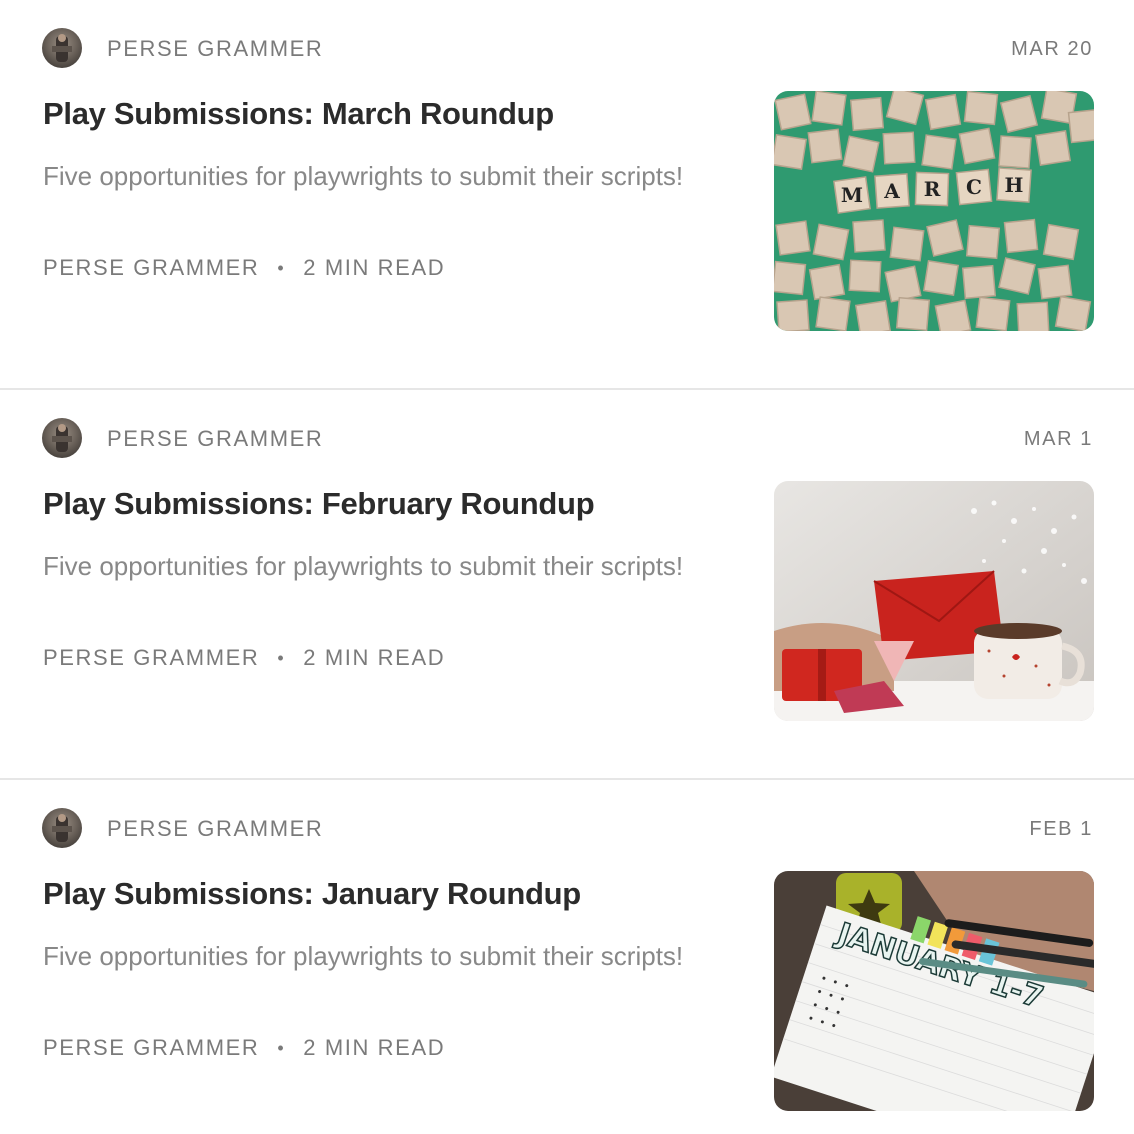 The height and width of the screenshot is (1134, 1134). I want to click on planner-calendar-image: JANUARY 1-7, so click(934, 991).